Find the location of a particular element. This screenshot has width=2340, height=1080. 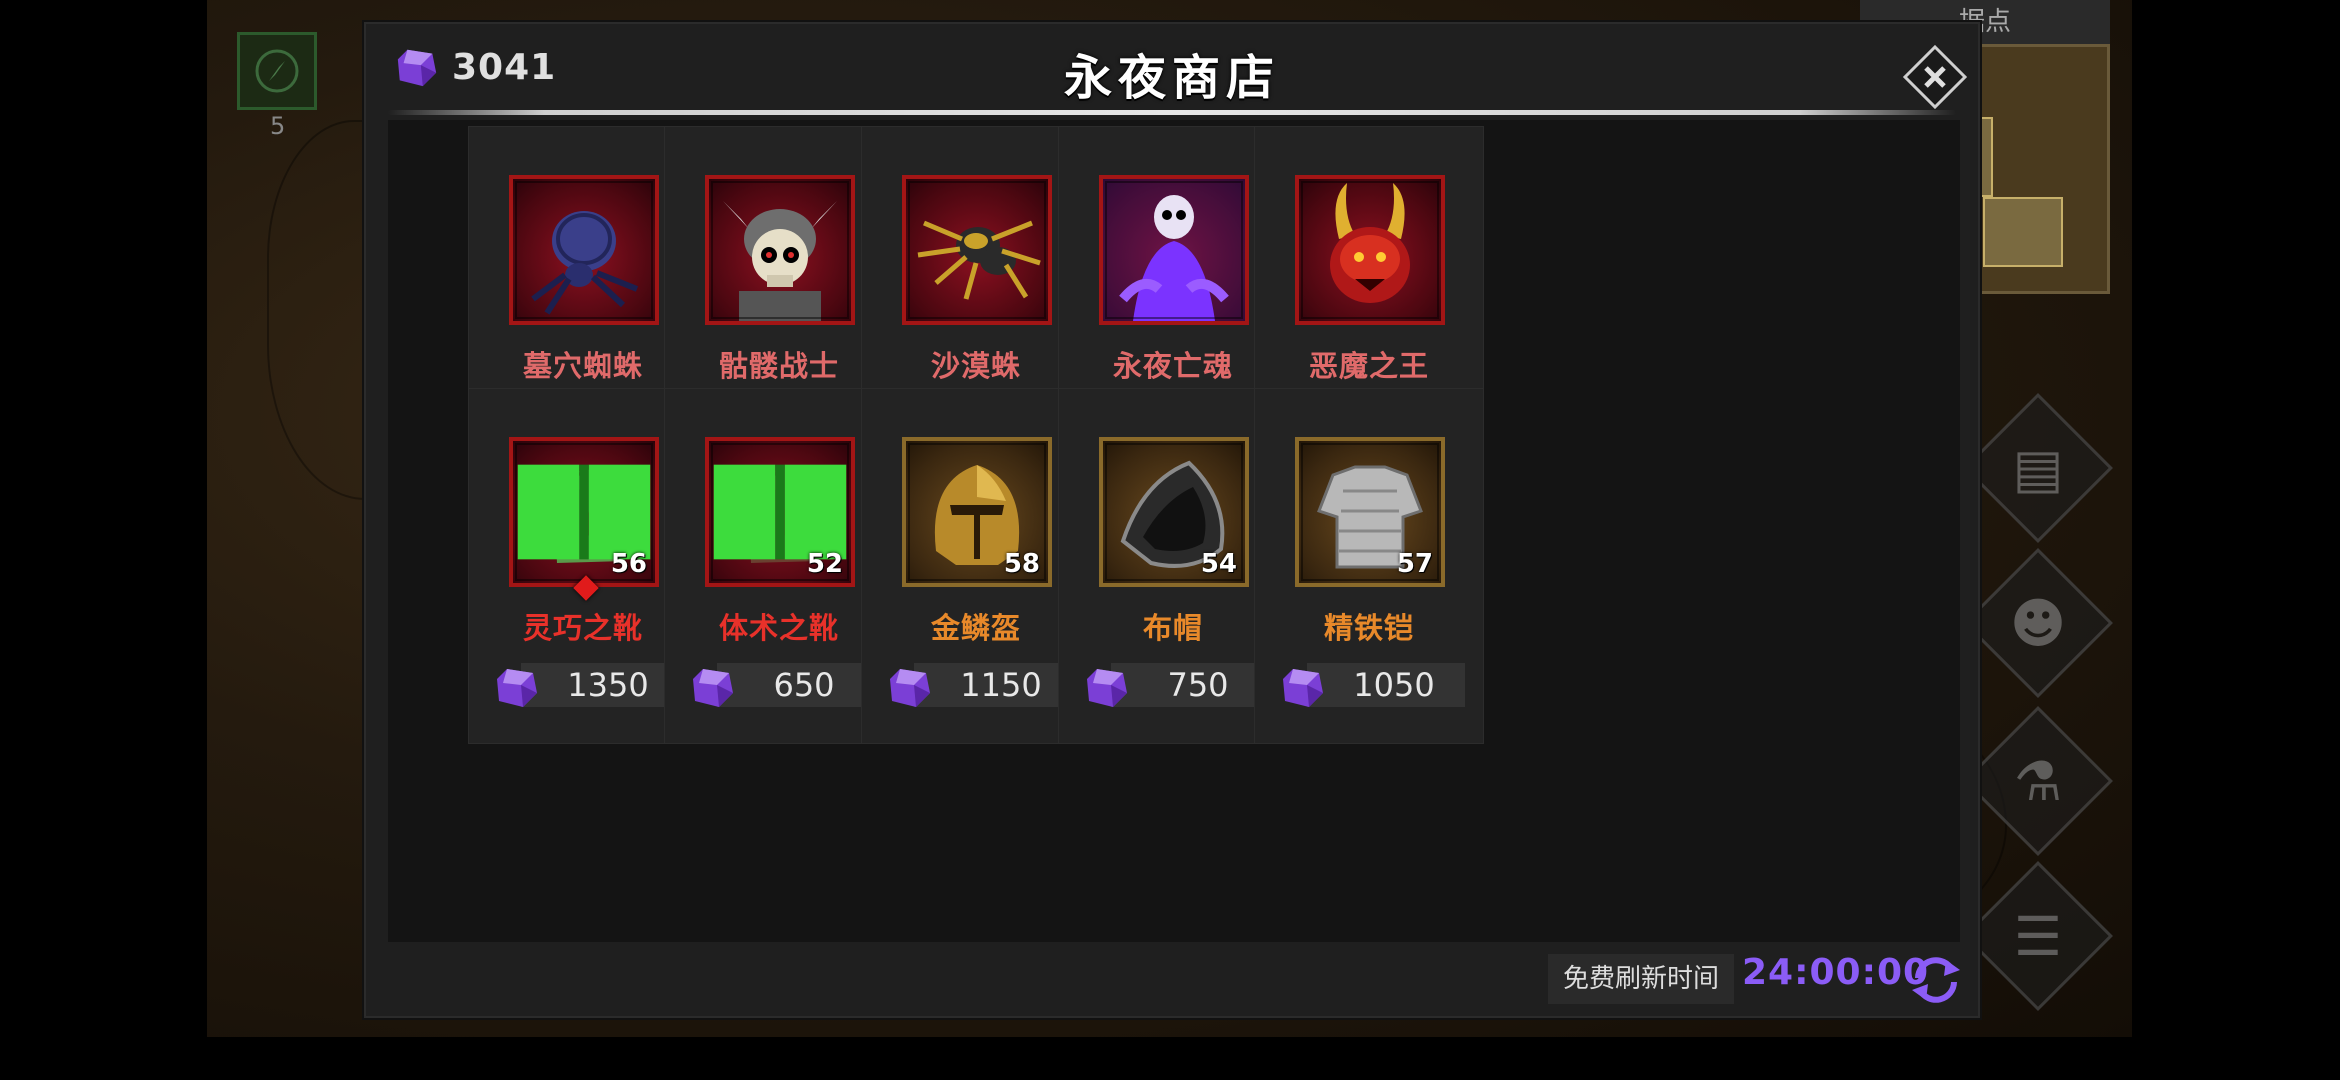

shop-header: 3041 永夜商店 is located at coordinates (1172, 72).